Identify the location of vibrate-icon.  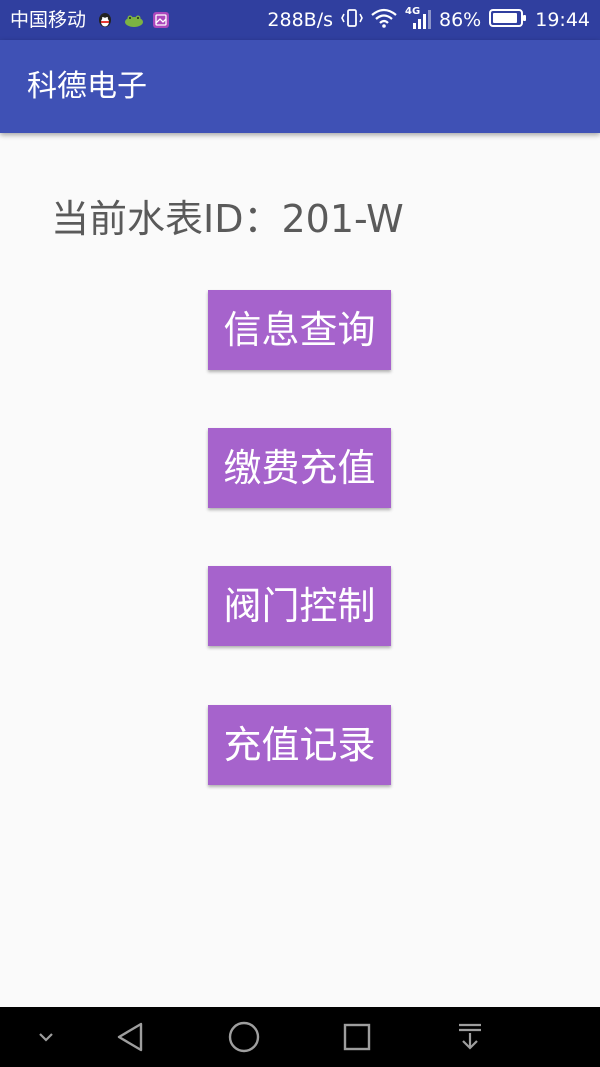
(352, 20).